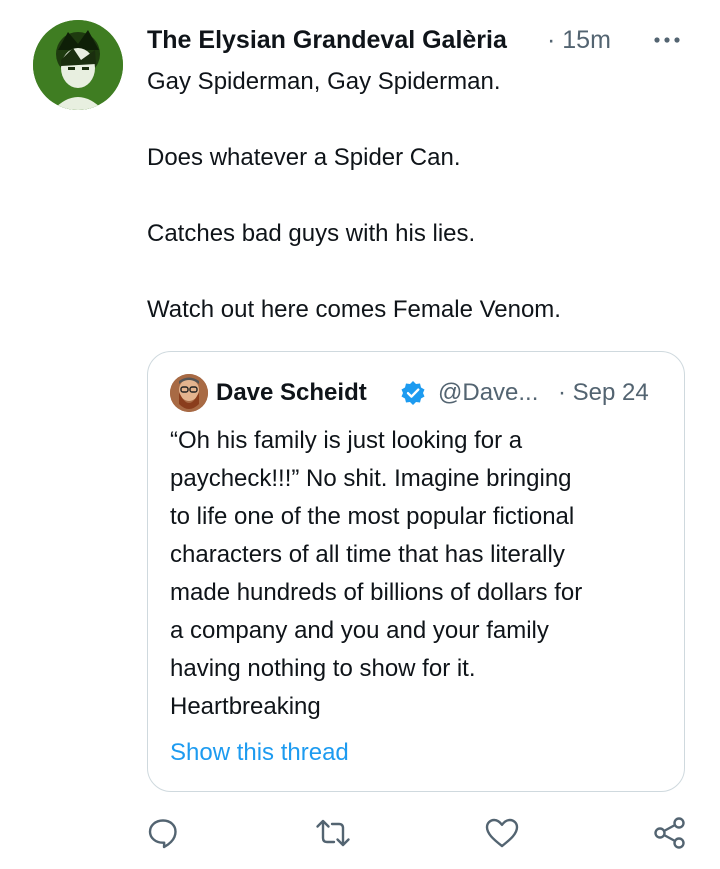 This screenshot has height=869, width=720. Describe the element at coordinates (323, 668) in the screenshot. I see `quoted-line: having nothing to show for it.` at that location.